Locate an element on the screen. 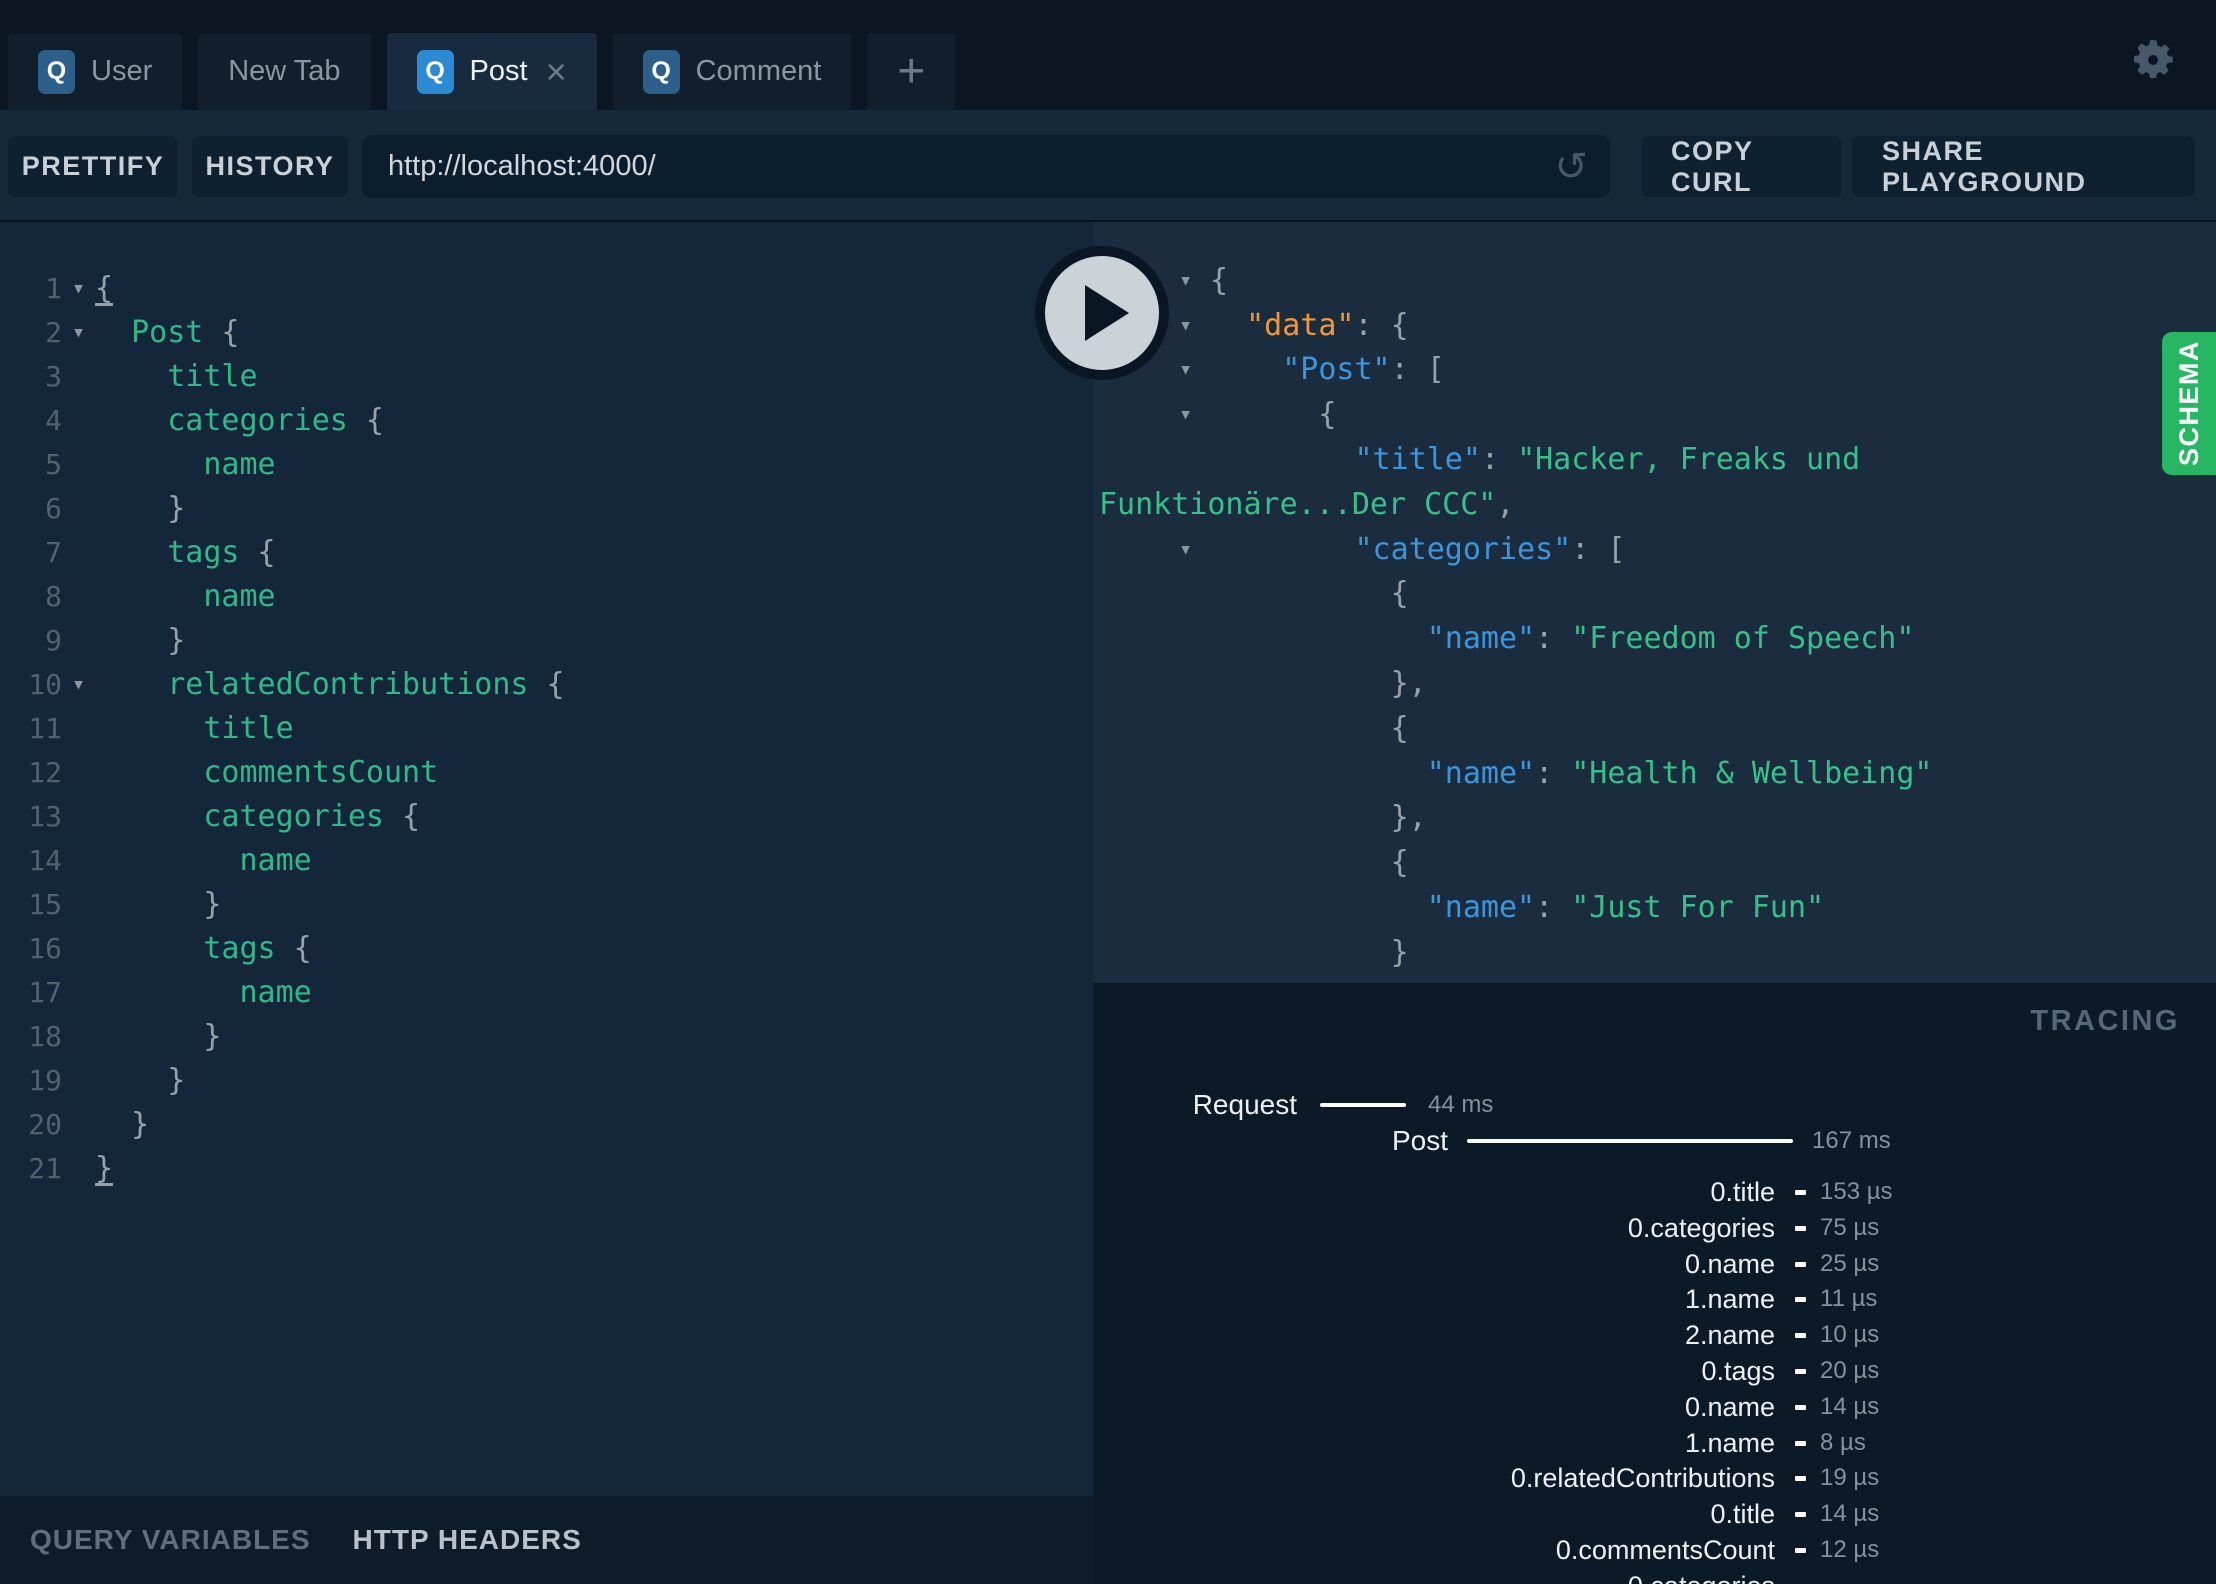 This screenshot has height=1584, width=2216. http-headers-tab: HTTP HEADERS is located at coordinates (467, 1540).